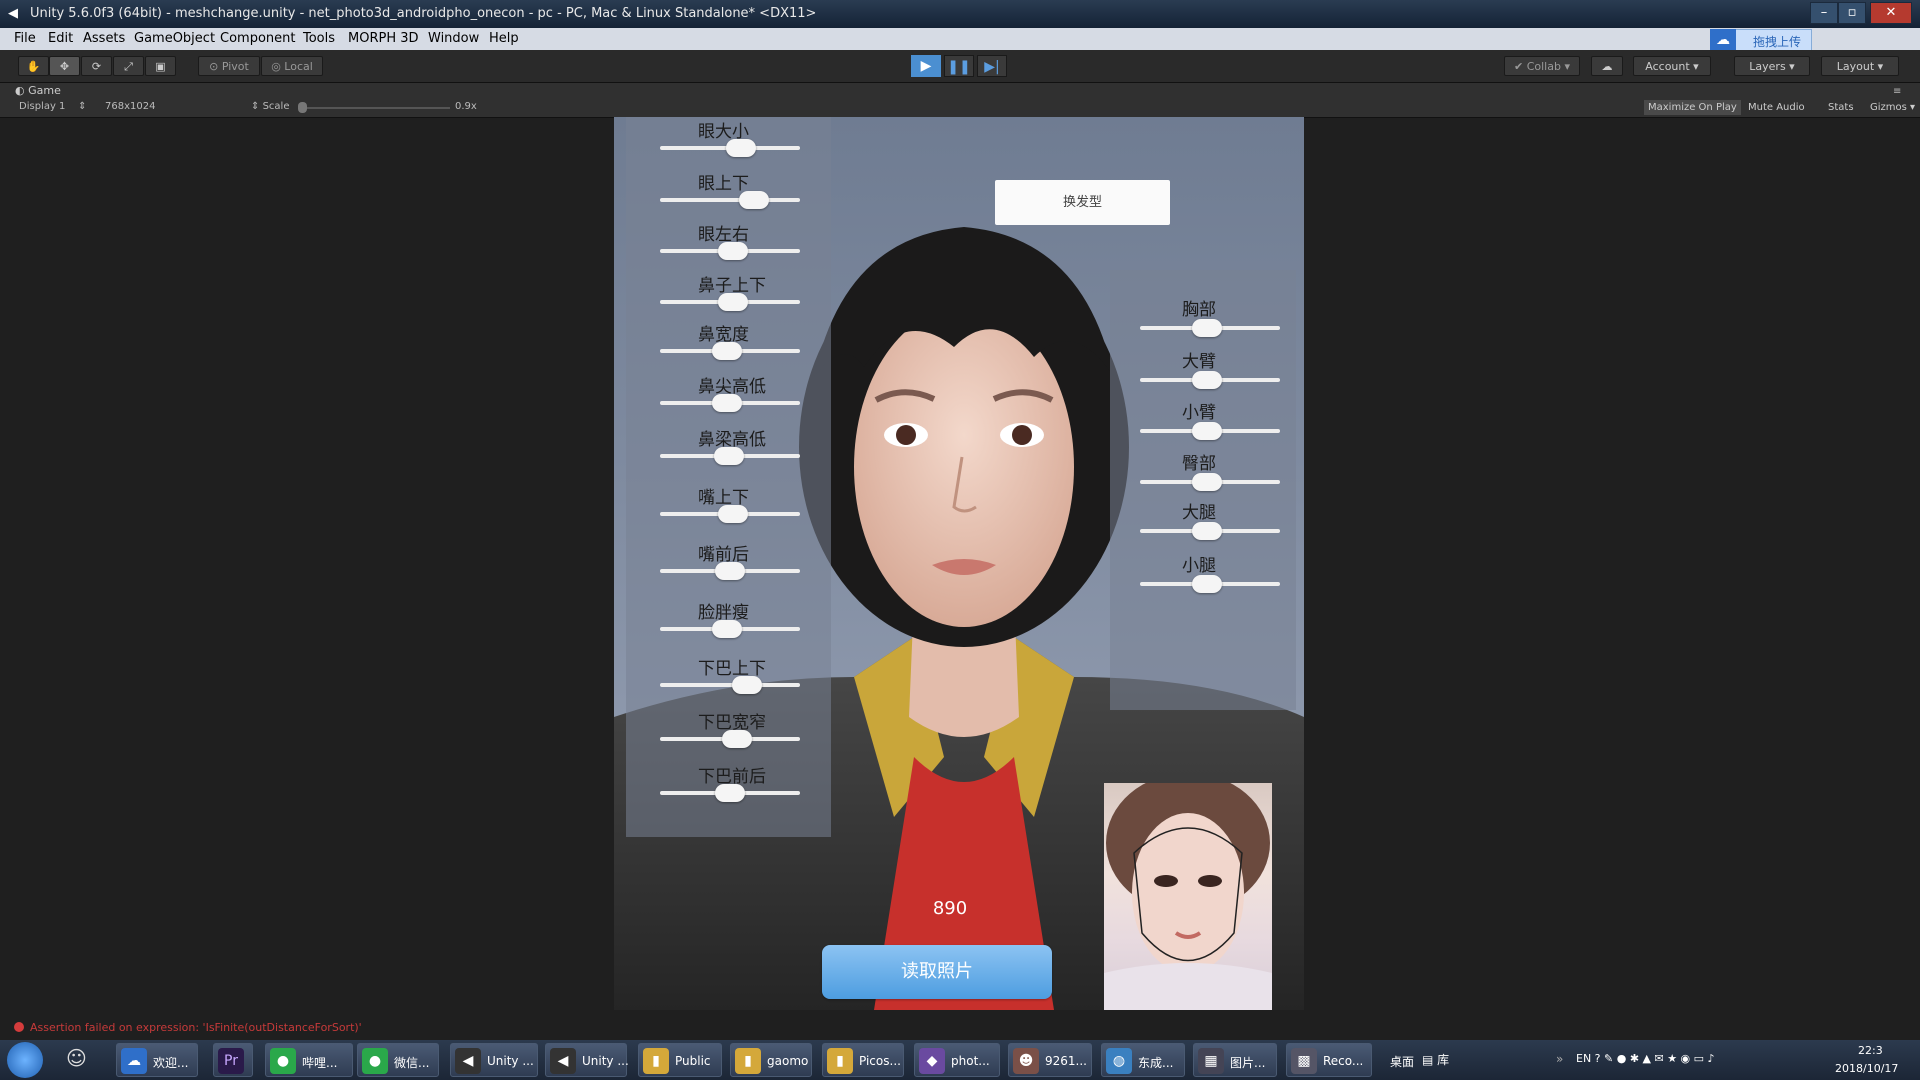 This screenshot has height=1080, width=1920. Describe the element at coordinates (174, 38) in the screenshot. I see `menu-gameobject: GameObject` at that location.